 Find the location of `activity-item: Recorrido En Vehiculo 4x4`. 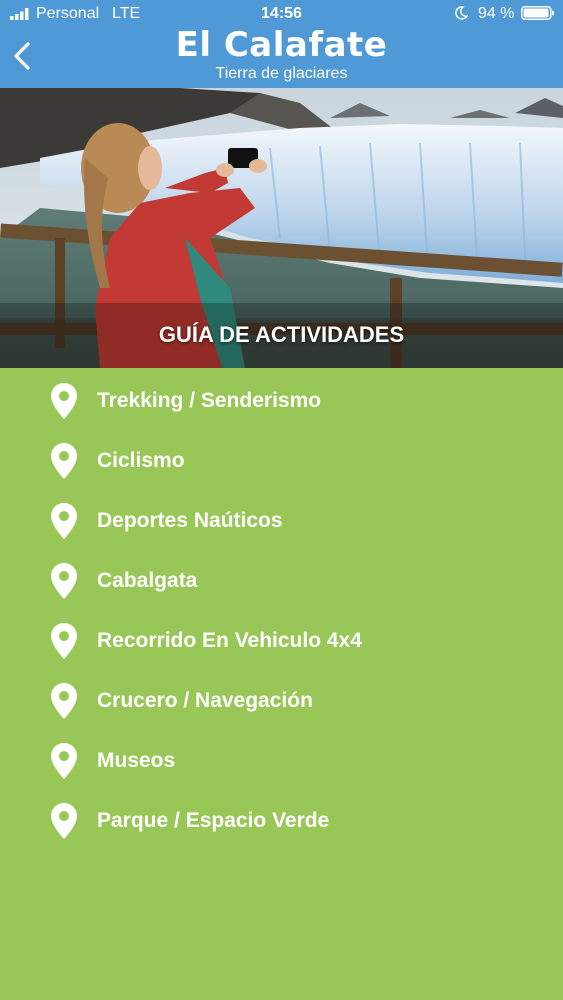

activity-item: Recorrido En Vehiculo 4x4 is located at coordinates (281, 642).